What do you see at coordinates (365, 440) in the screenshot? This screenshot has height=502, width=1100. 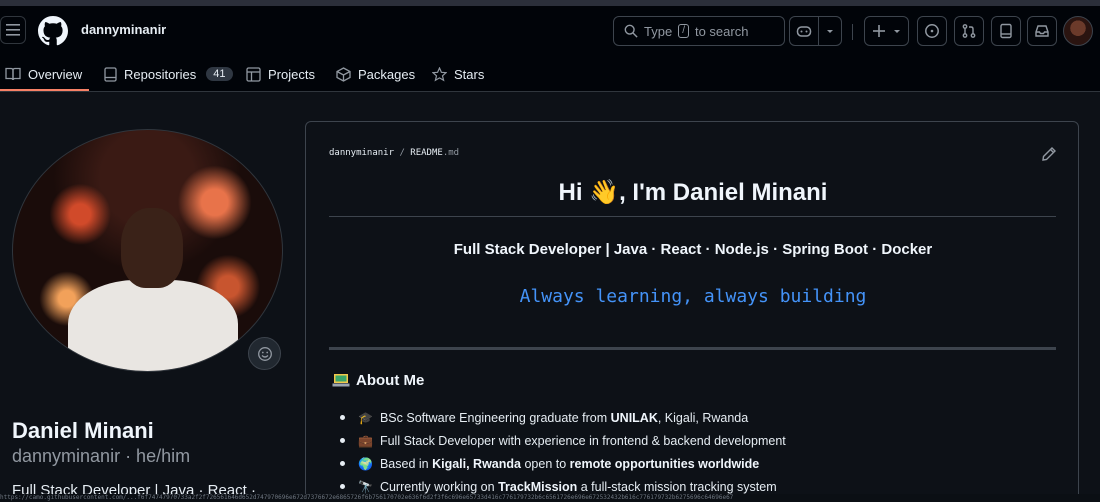 I see `briefcase-icon: 💼` at bounding box center [365, 440].